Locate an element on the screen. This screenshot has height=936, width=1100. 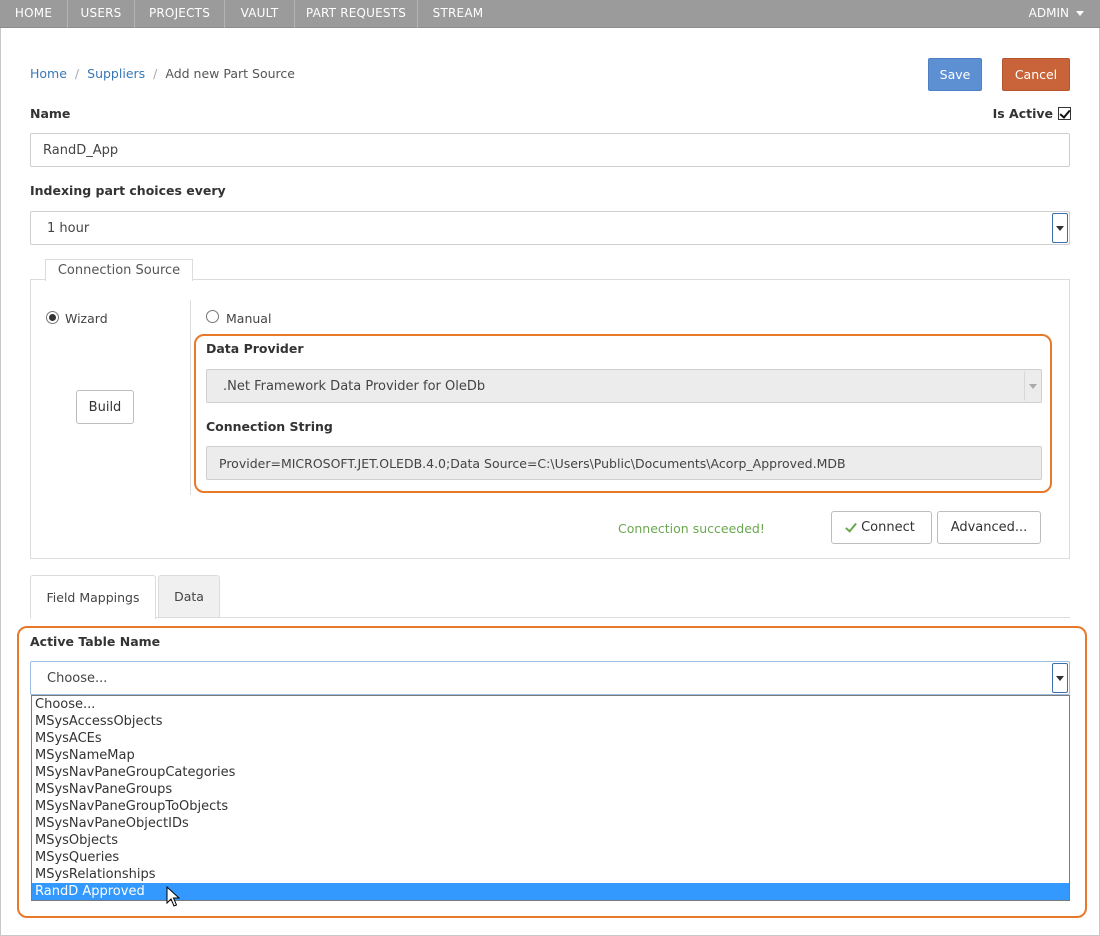
check-icon is located at coordinates (851, 526).